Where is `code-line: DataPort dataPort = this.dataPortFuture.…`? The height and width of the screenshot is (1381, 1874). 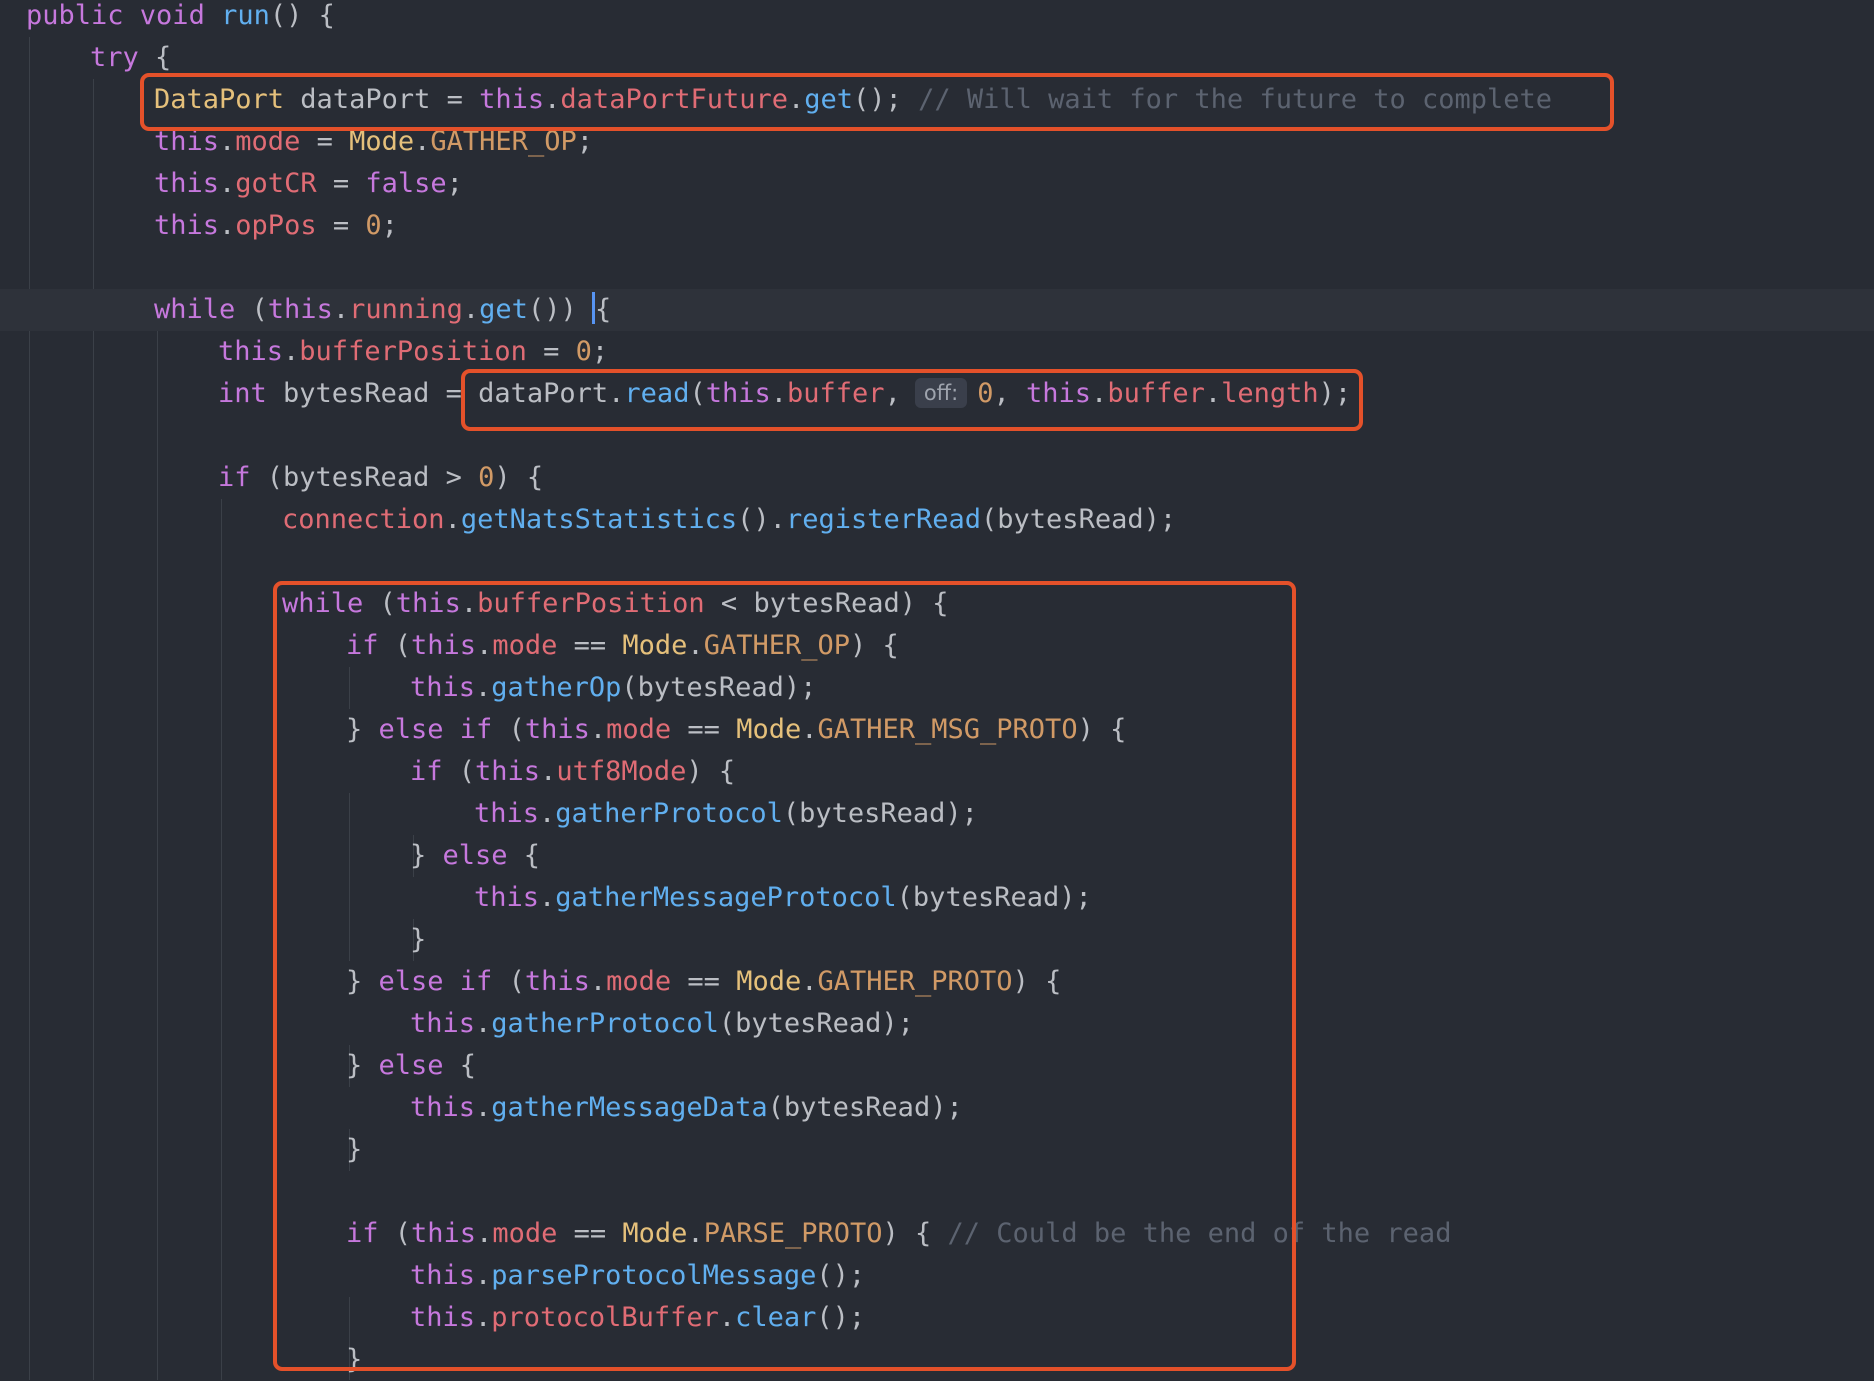
code-line: DataPort dataPort = this.dataPortFuture.… is located at coordinates (937, 100).